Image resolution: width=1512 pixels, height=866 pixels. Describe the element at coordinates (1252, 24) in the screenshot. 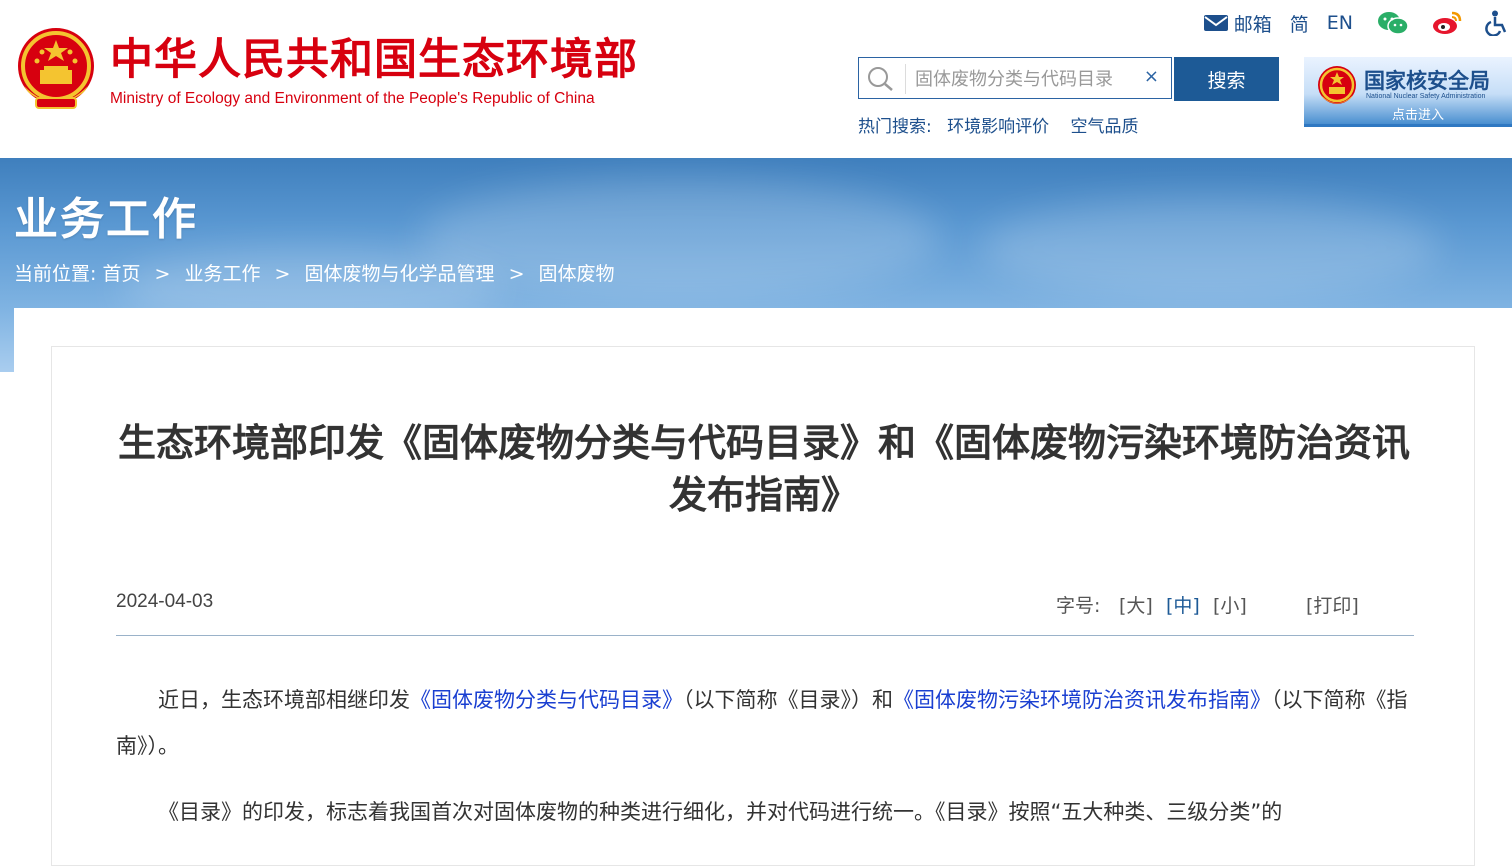

I see `mail-link-label: 邮箱` at that location.